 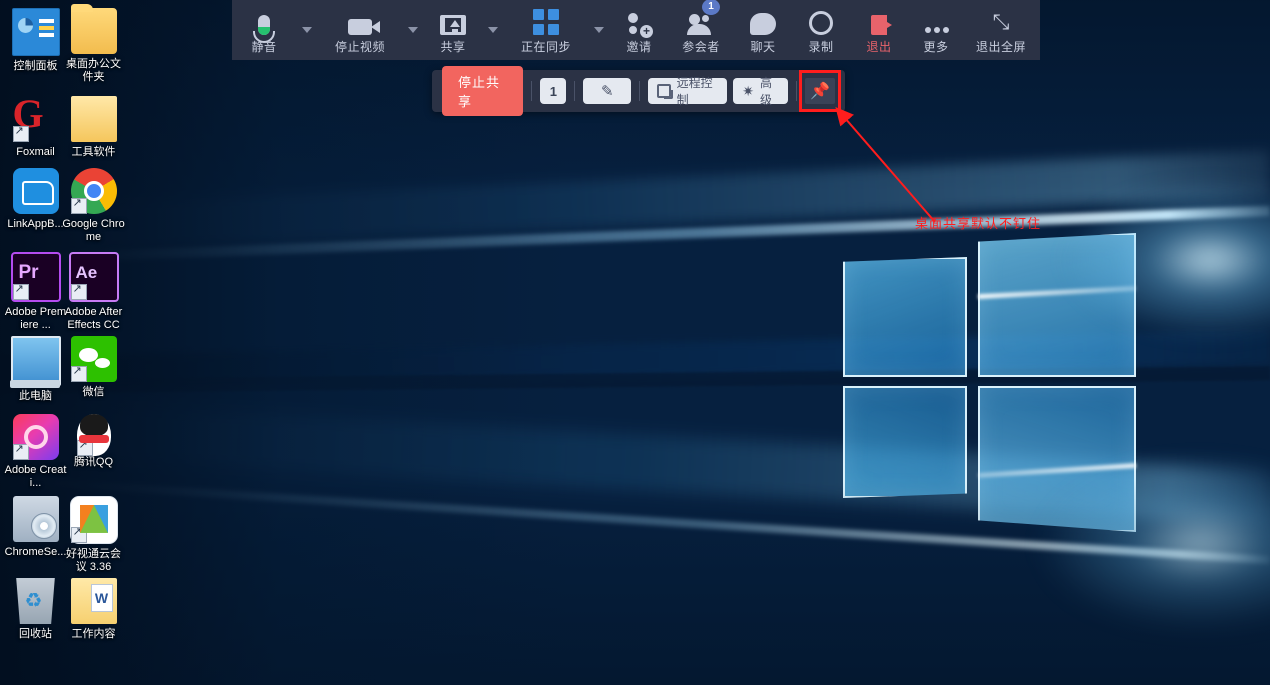 What do you see at coordinates (763, 47) in the screenshot?
I see `toolbar-chat-label: 聊天` at bounding box center [763, 47].